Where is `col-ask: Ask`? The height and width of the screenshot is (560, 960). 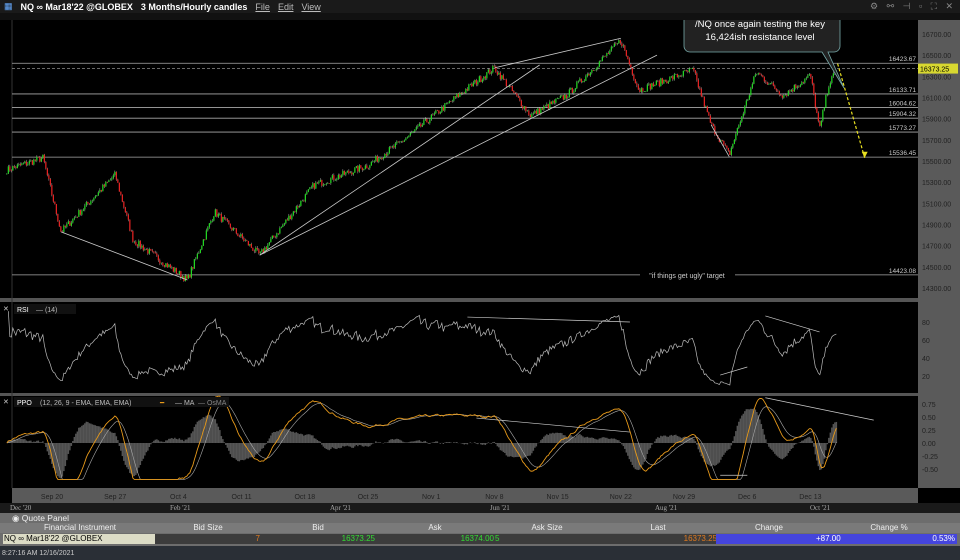
col-ask: Ask is located at coordinates (434, 527).